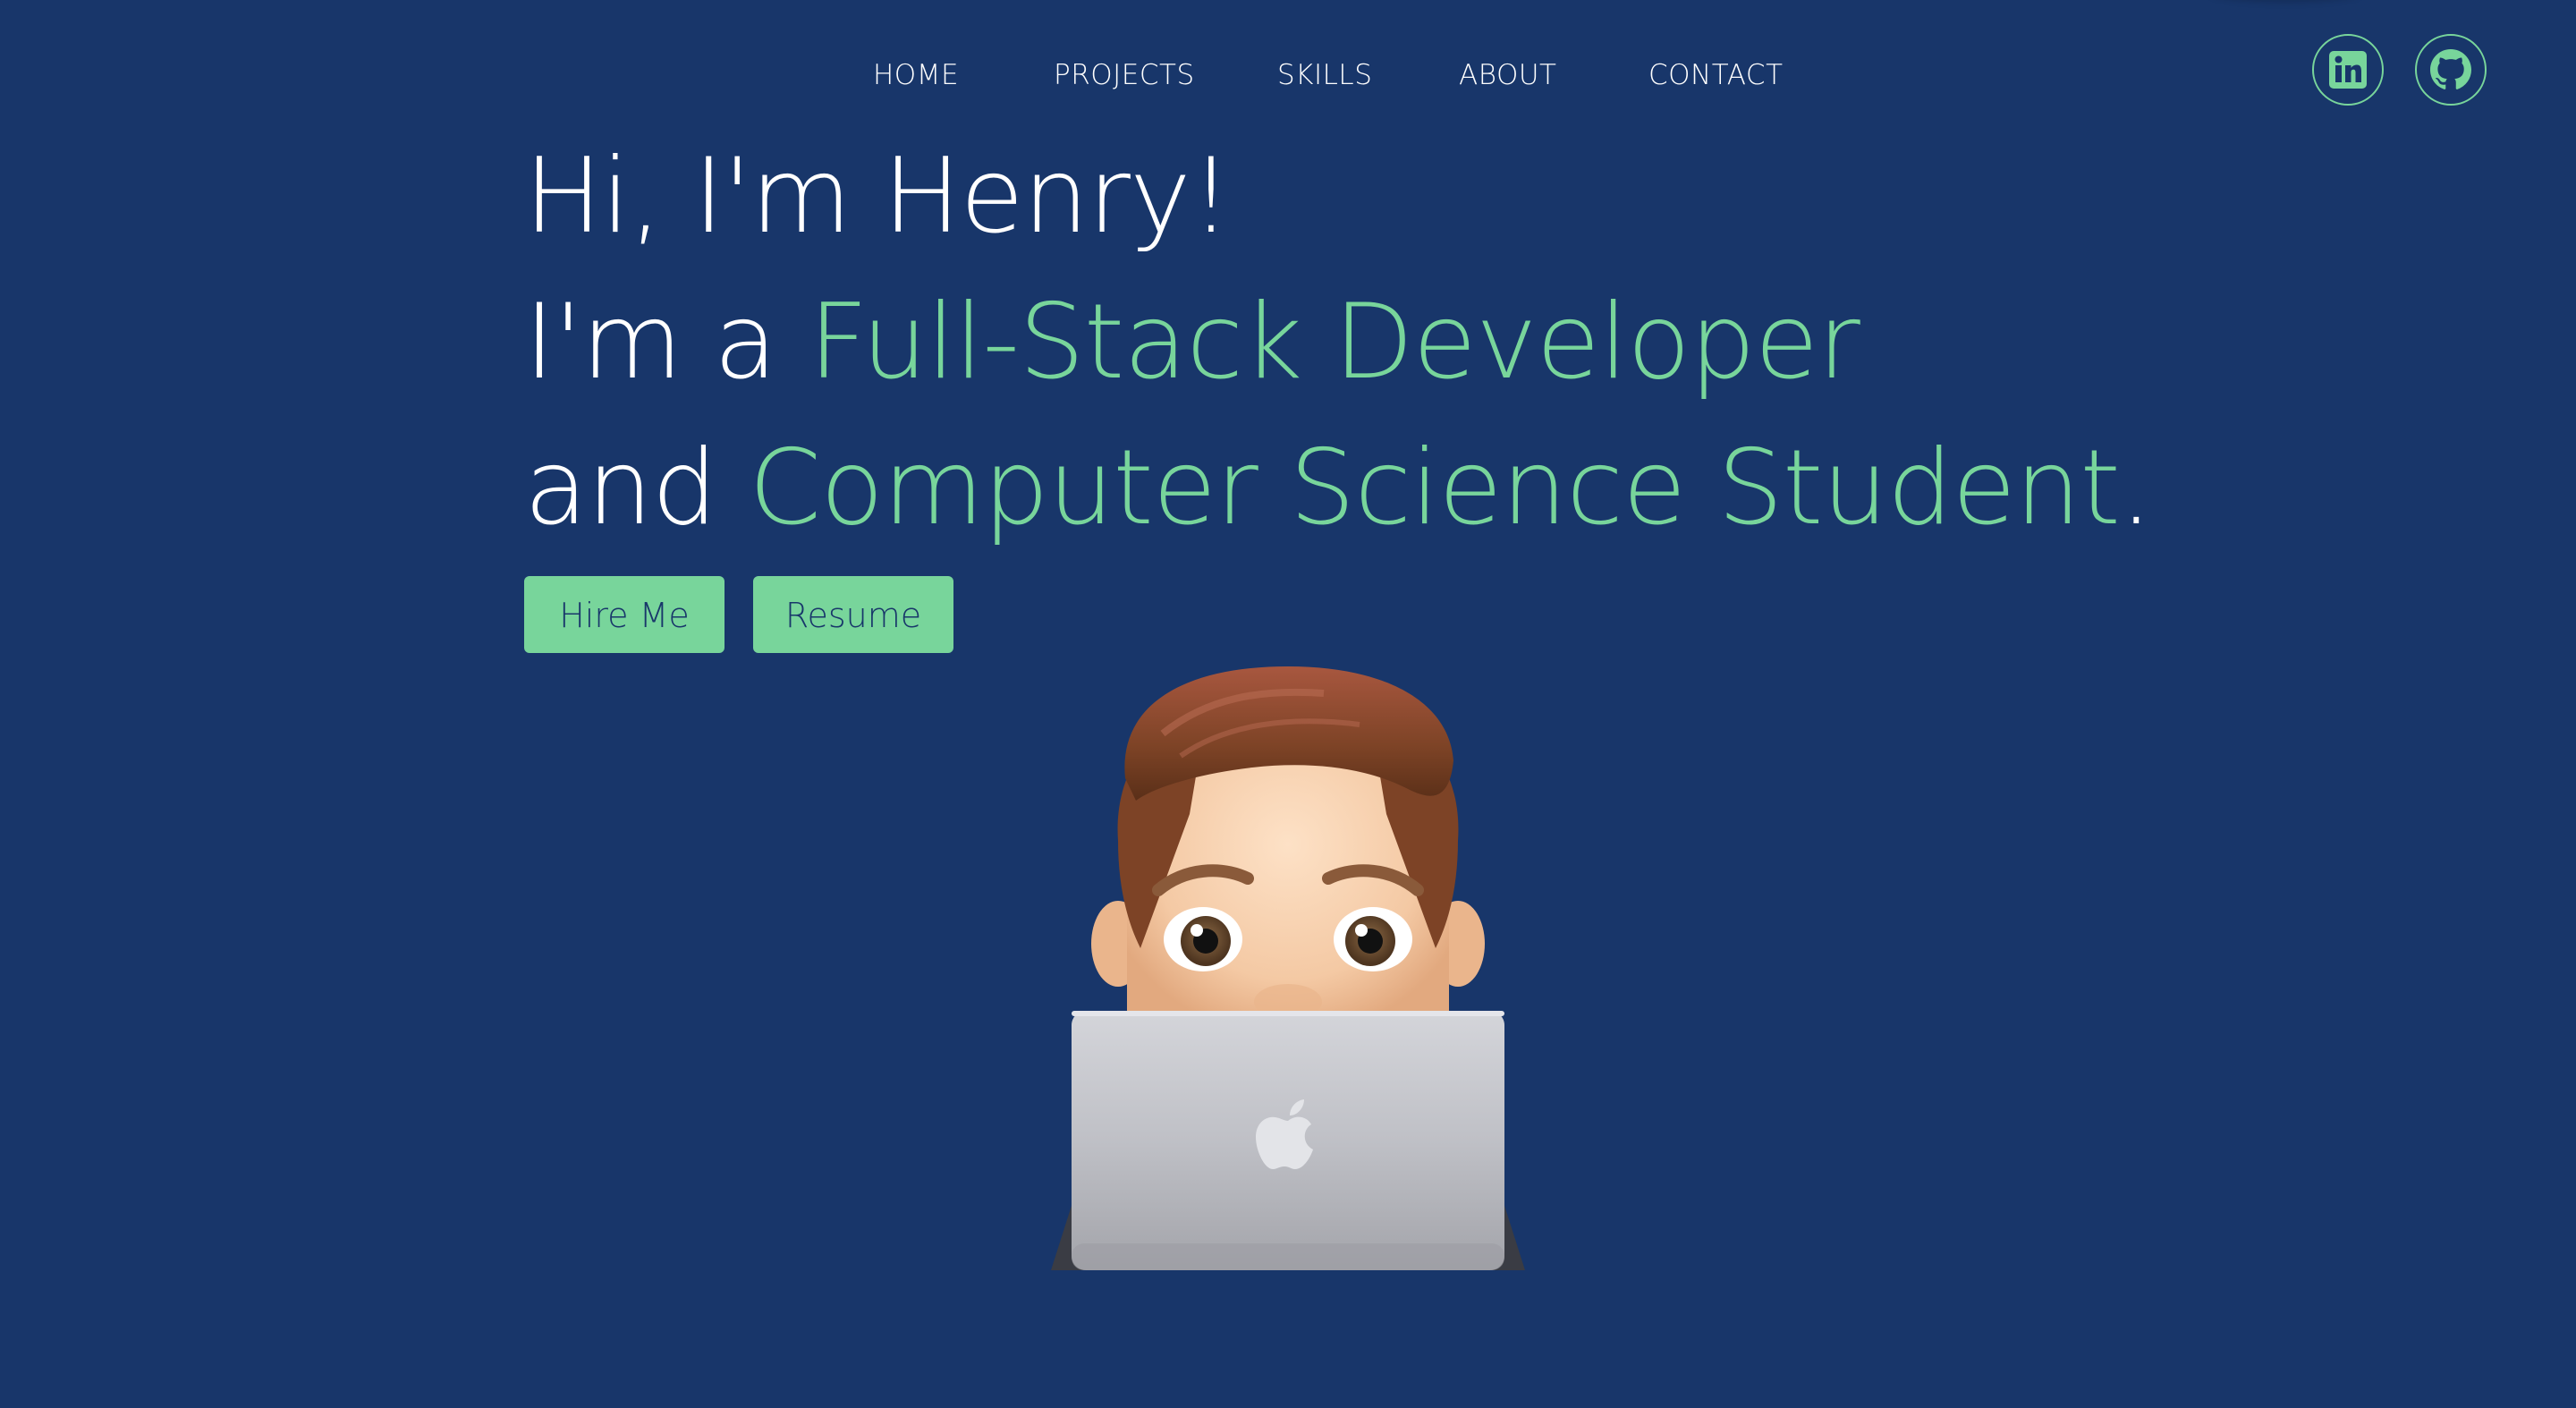 Image resolution: width=2576 pixels, height=1408 pixels. I want to click on hero-study-suffix: ., so click(2136, 488).